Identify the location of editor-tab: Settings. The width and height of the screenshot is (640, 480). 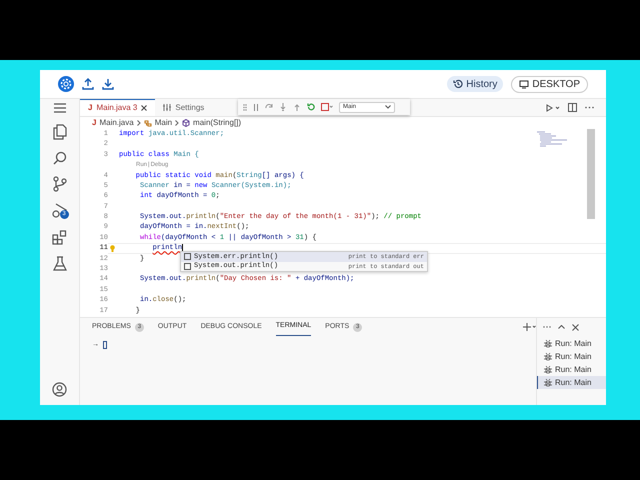
(183, 107).